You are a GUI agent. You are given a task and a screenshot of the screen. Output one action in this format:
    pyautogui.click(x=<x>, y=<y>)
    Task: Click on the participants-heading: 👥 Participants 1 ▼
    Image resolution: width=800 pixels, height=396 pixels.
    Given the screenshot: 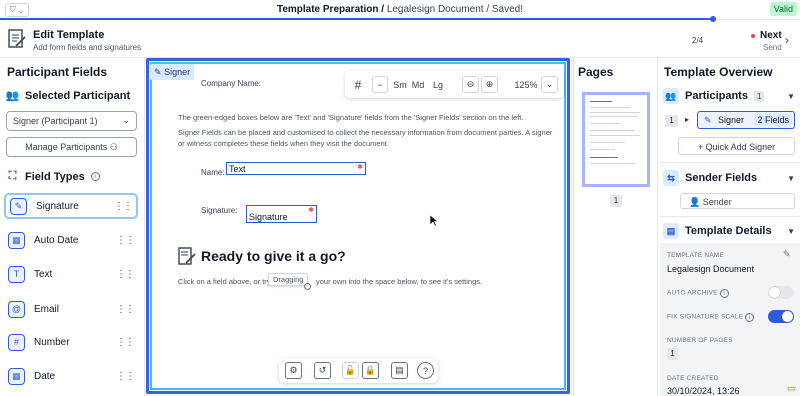 What is the action you would take?
    pyautogui.click(x=729, y=96)
    